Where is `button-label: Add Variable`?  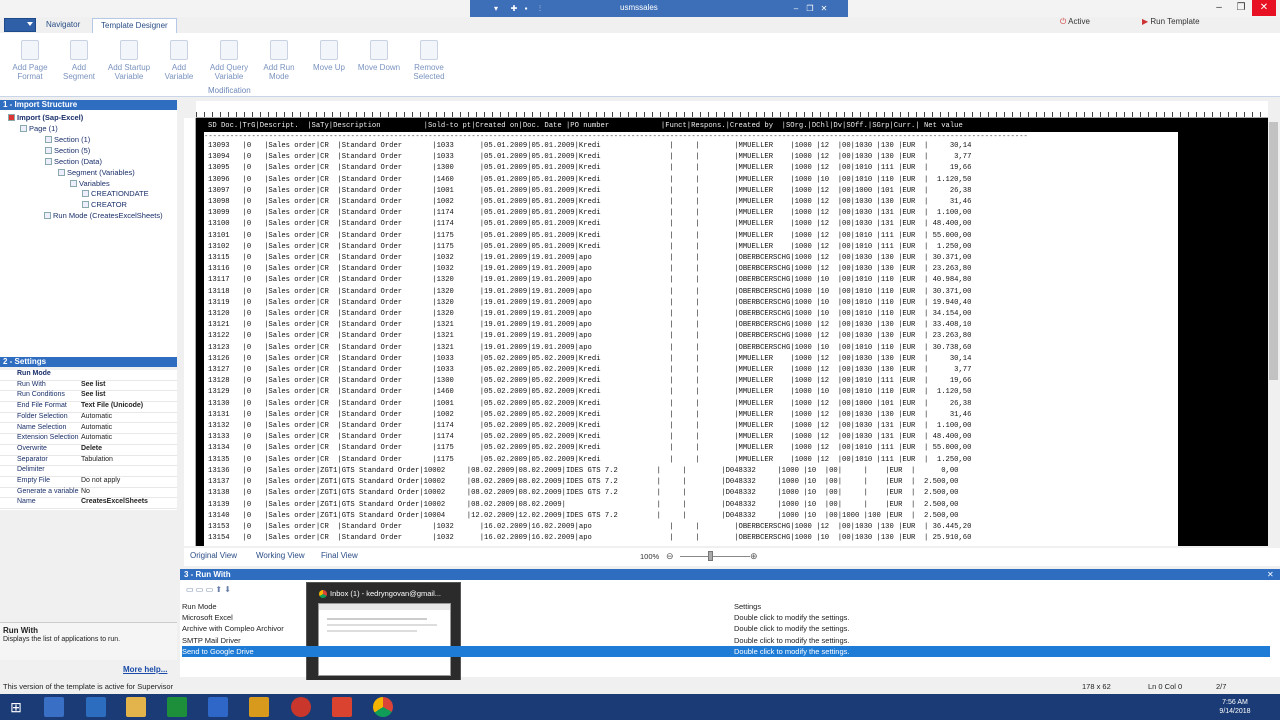
button-label: Add Variable is located at coordinates (179, 72).